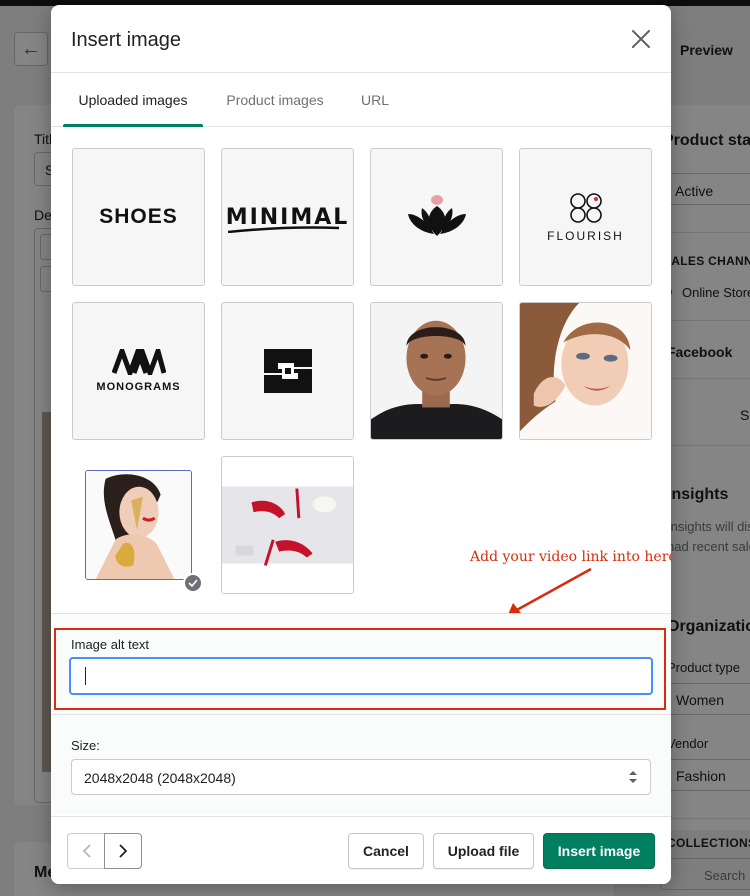 This screenshot has height=896, width=750. I want to click on checkmark-icon, so click(193, 583).